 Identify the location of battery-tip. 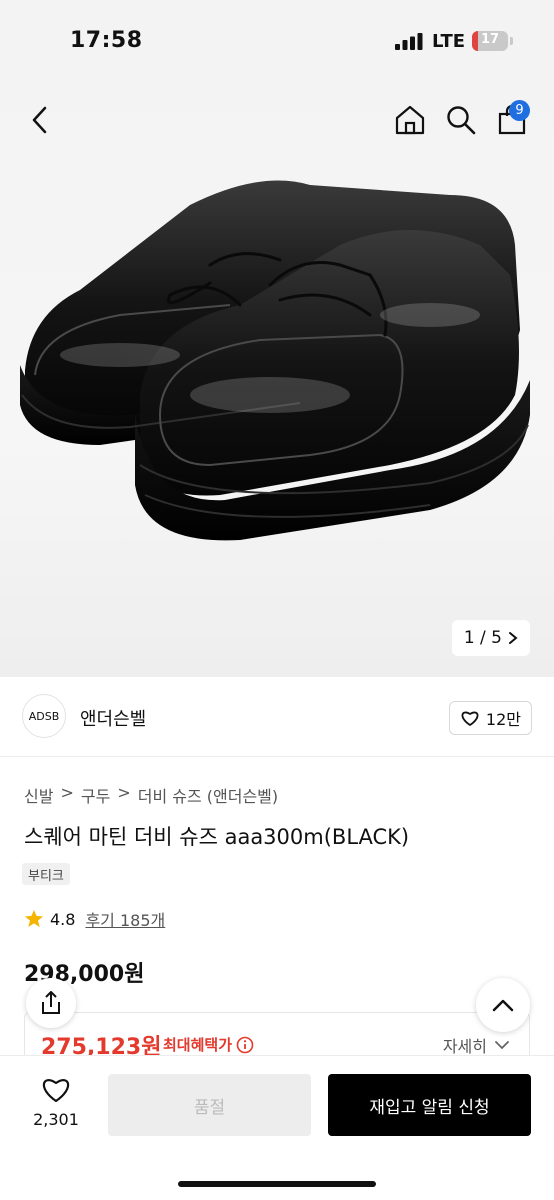
(511, 41).